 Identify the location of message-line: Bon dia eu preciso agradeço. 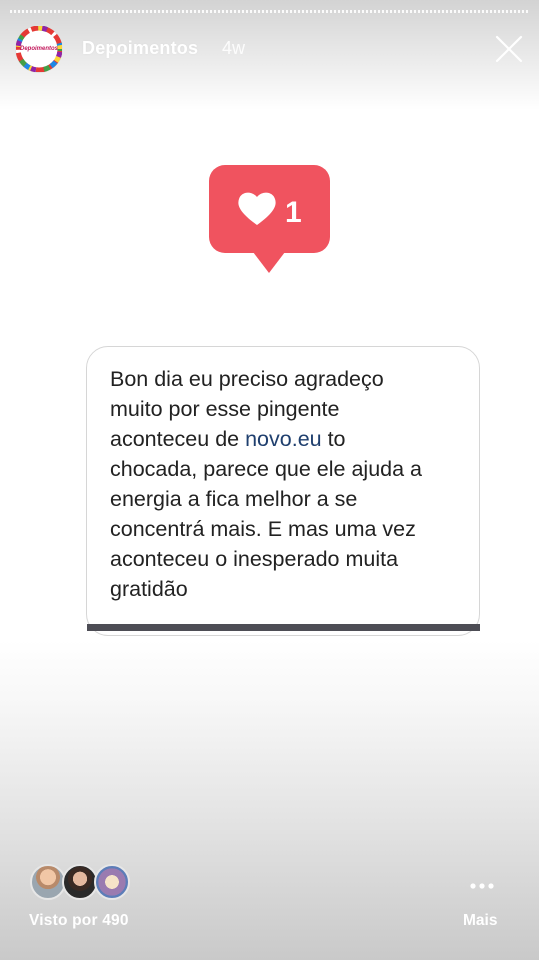
(247, 379).